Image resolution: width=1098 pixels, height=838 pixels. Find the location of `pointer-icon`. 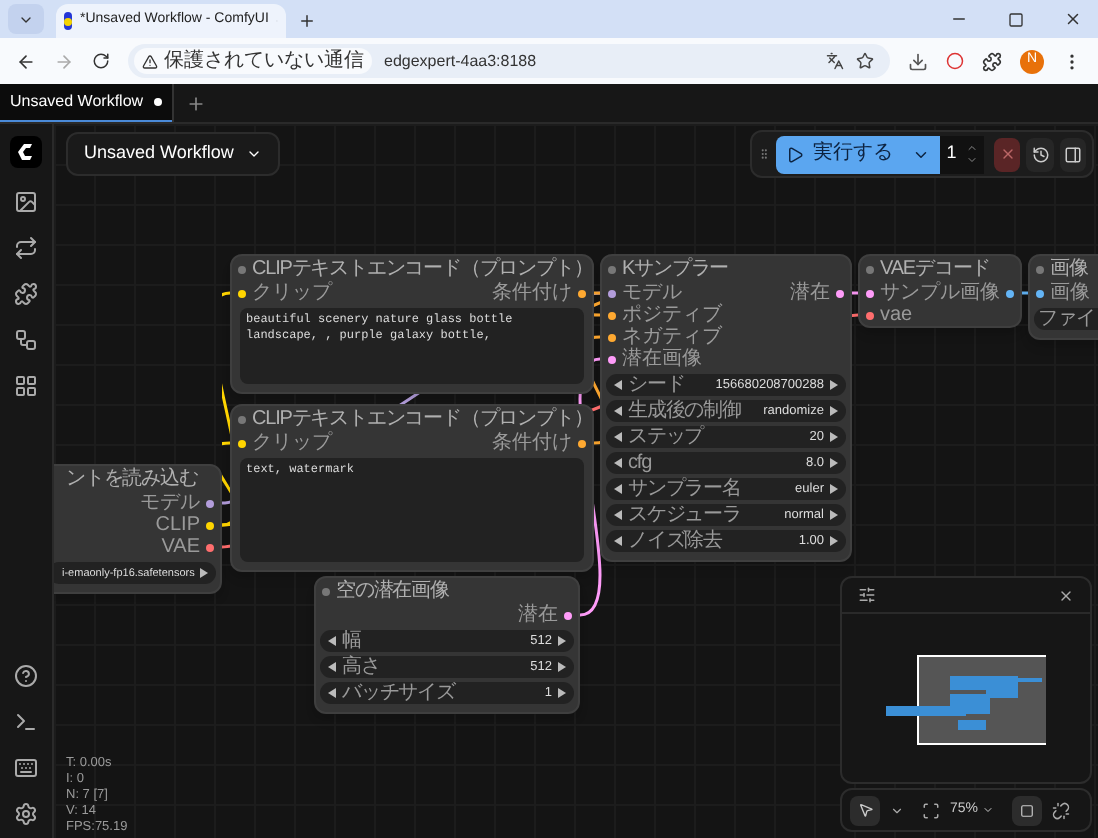

pointer-icon is located at coordinates (865, 810).